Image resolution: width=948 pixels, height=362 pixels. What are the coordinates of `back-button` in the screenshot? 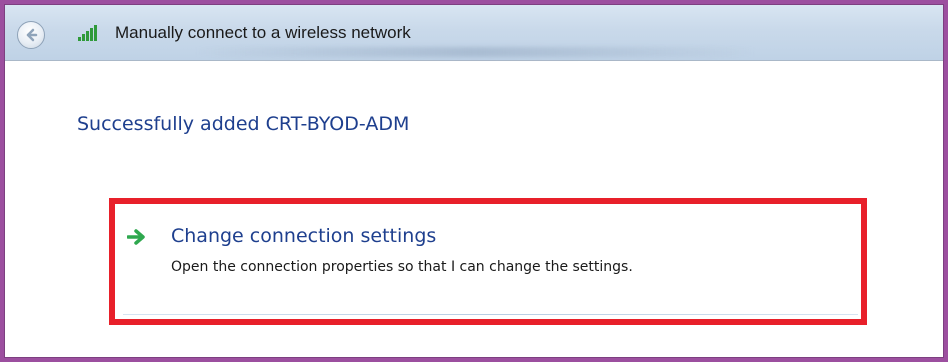 It's located at (31, 35).